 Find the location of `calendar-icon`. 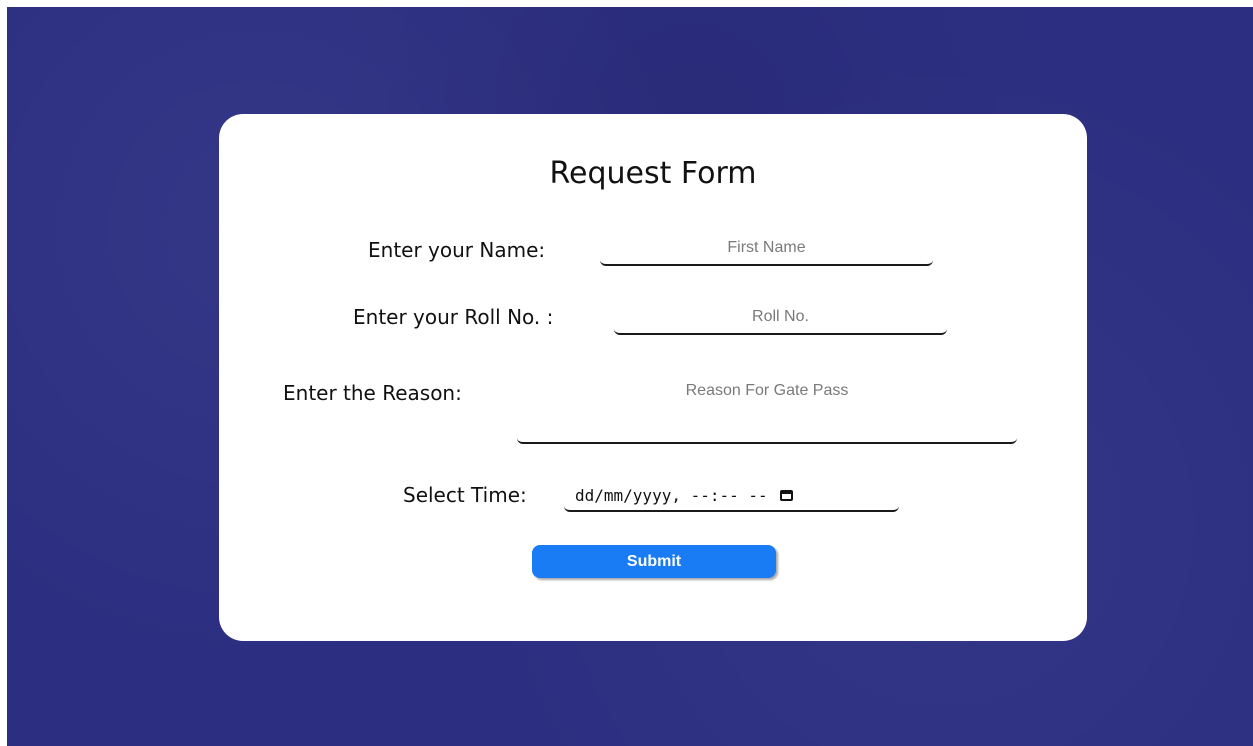

calendar-icon is located at coordinates (786, 495).